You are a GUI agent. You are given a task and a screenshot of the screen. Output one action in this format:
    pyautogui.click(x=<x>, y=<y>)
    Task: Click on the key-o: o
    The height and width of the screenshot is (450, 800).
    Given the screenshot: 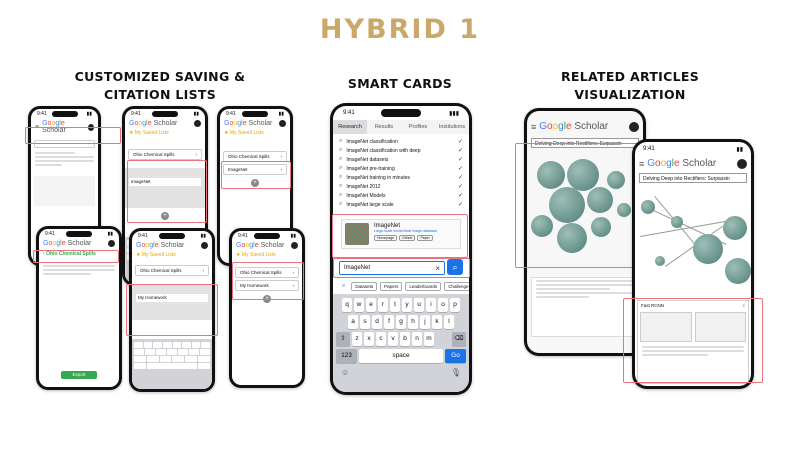 What is the action you would take?
    pyautogui.click(x=443, y=305)
    